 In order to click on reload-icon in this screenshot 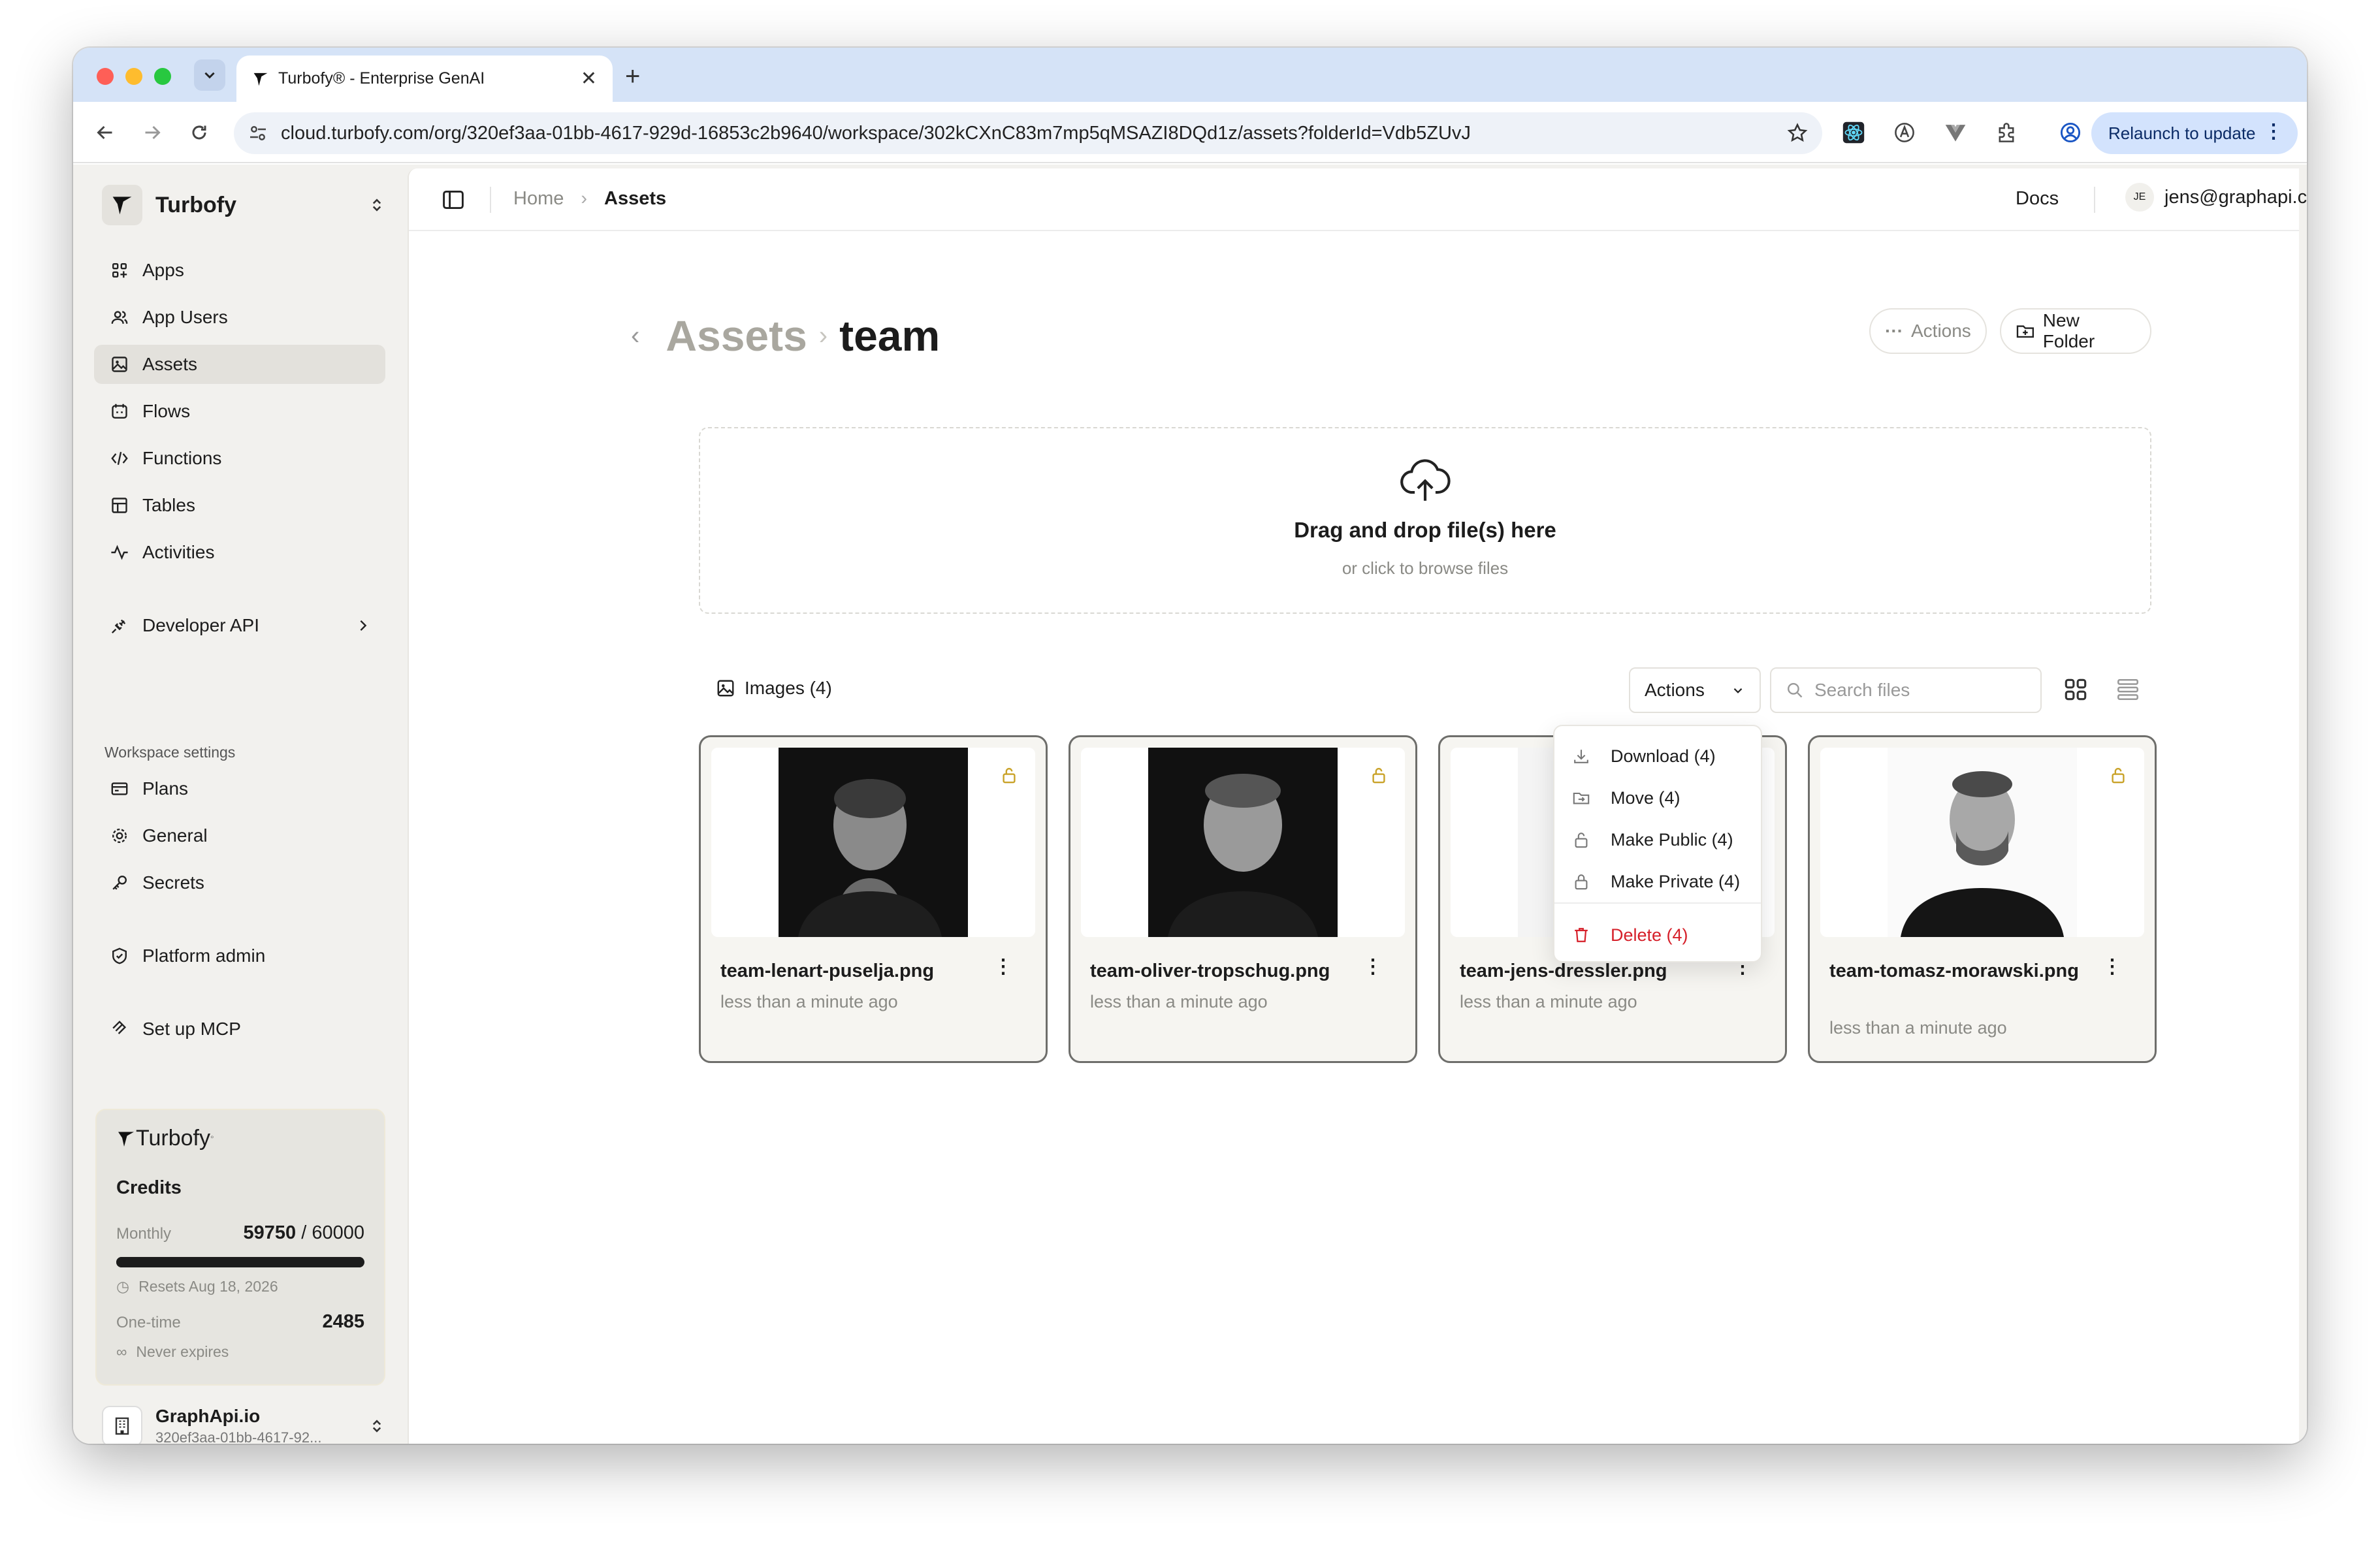, I will do `click(199, 132)`.